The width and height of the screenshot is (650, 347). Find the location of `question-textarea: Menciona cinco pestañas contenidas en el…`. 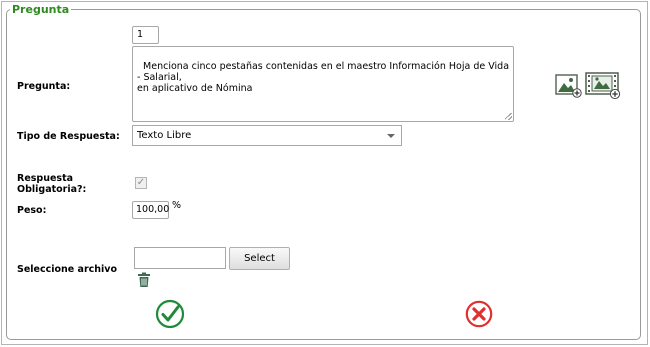

question-textarea: Menciona cinco pestañas contenidas en el… is located at coordinates (323, 84).